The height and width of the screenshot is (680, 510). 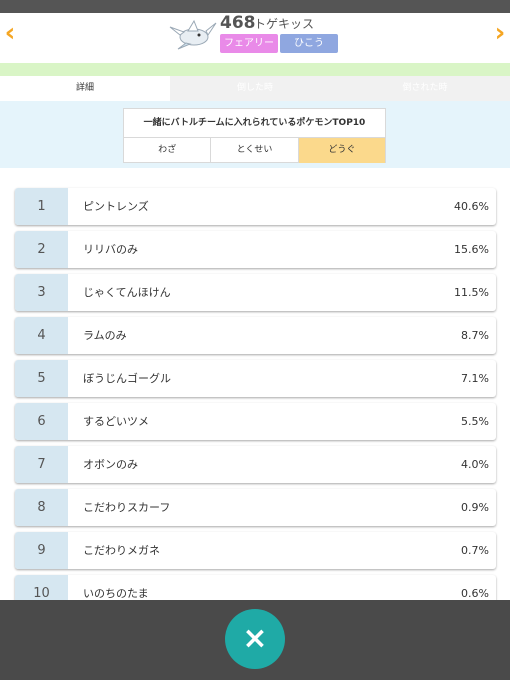 I want to click on list-item: 4 ラムのみ 8.7%, so click(x=255, y=335).